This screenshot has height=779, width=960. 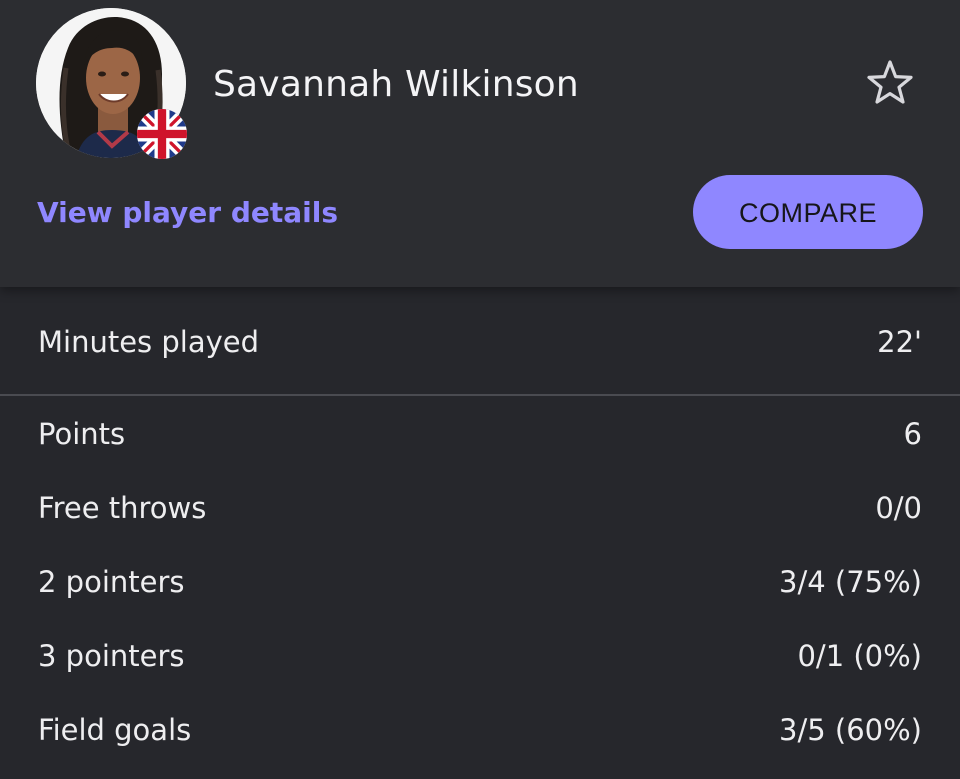 What do you see at coordinates (187, 213) in the screenshot?
I see `view-player-details-link: View player details` at bounding box center [187, 213].